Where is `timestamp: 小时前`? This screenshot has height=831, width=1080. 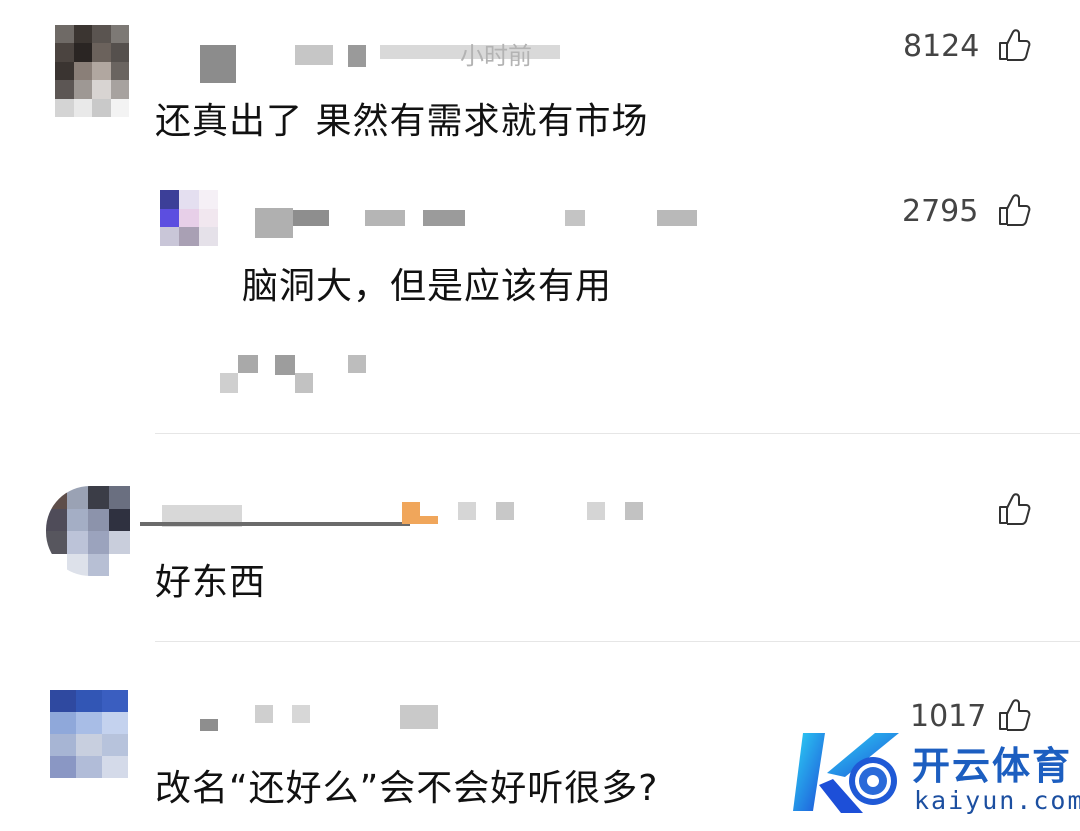 timestamp: 小时前 is located at coordinates (496, 56).